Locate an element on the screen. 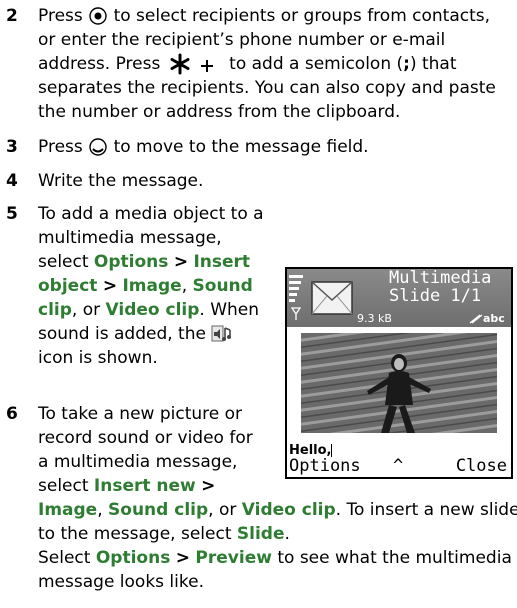 The height and width of the screenshot is (608, 517). joystick-down-icon is located at coordinates (98, 147).